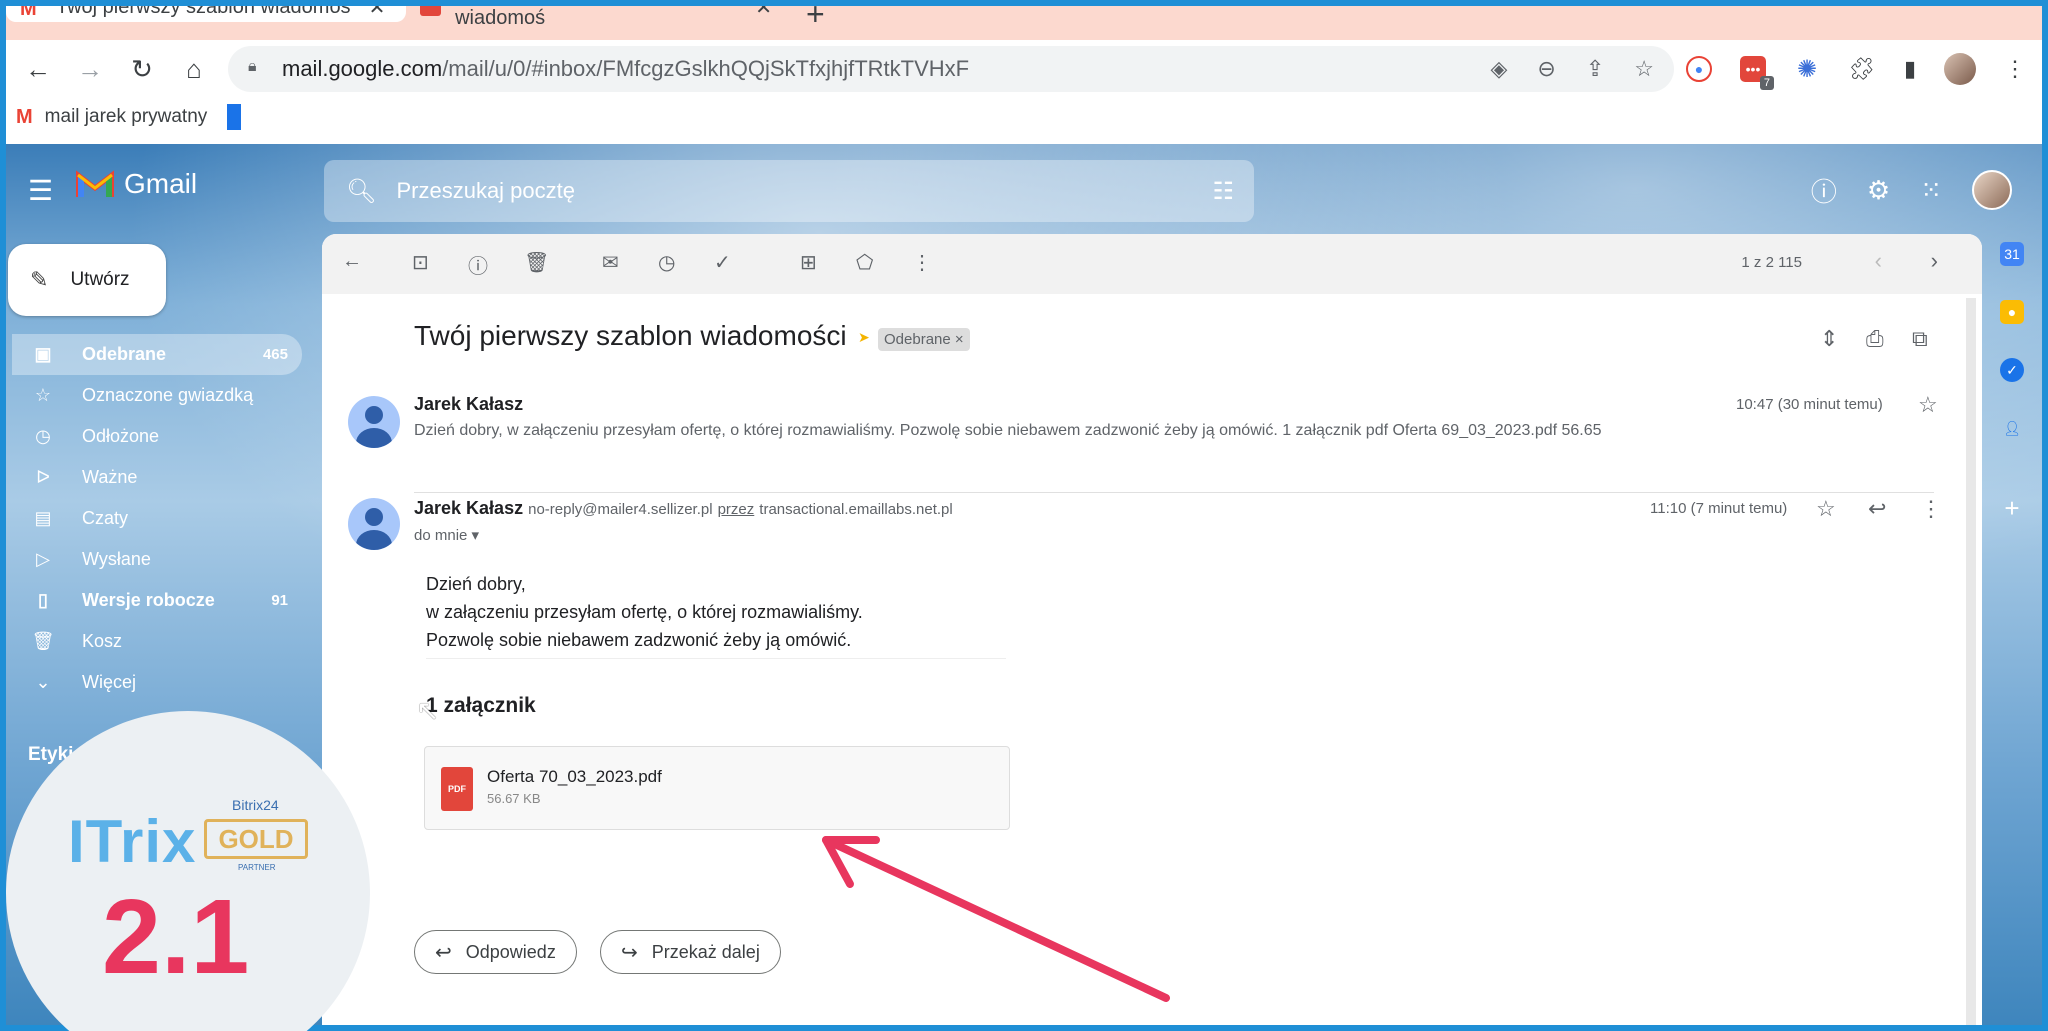 The image size is (2048, 1031). Describe the element at coordinates (924, 339) in the screenshot. I see `inbox-label-chip: Odebrane ×` at that location.